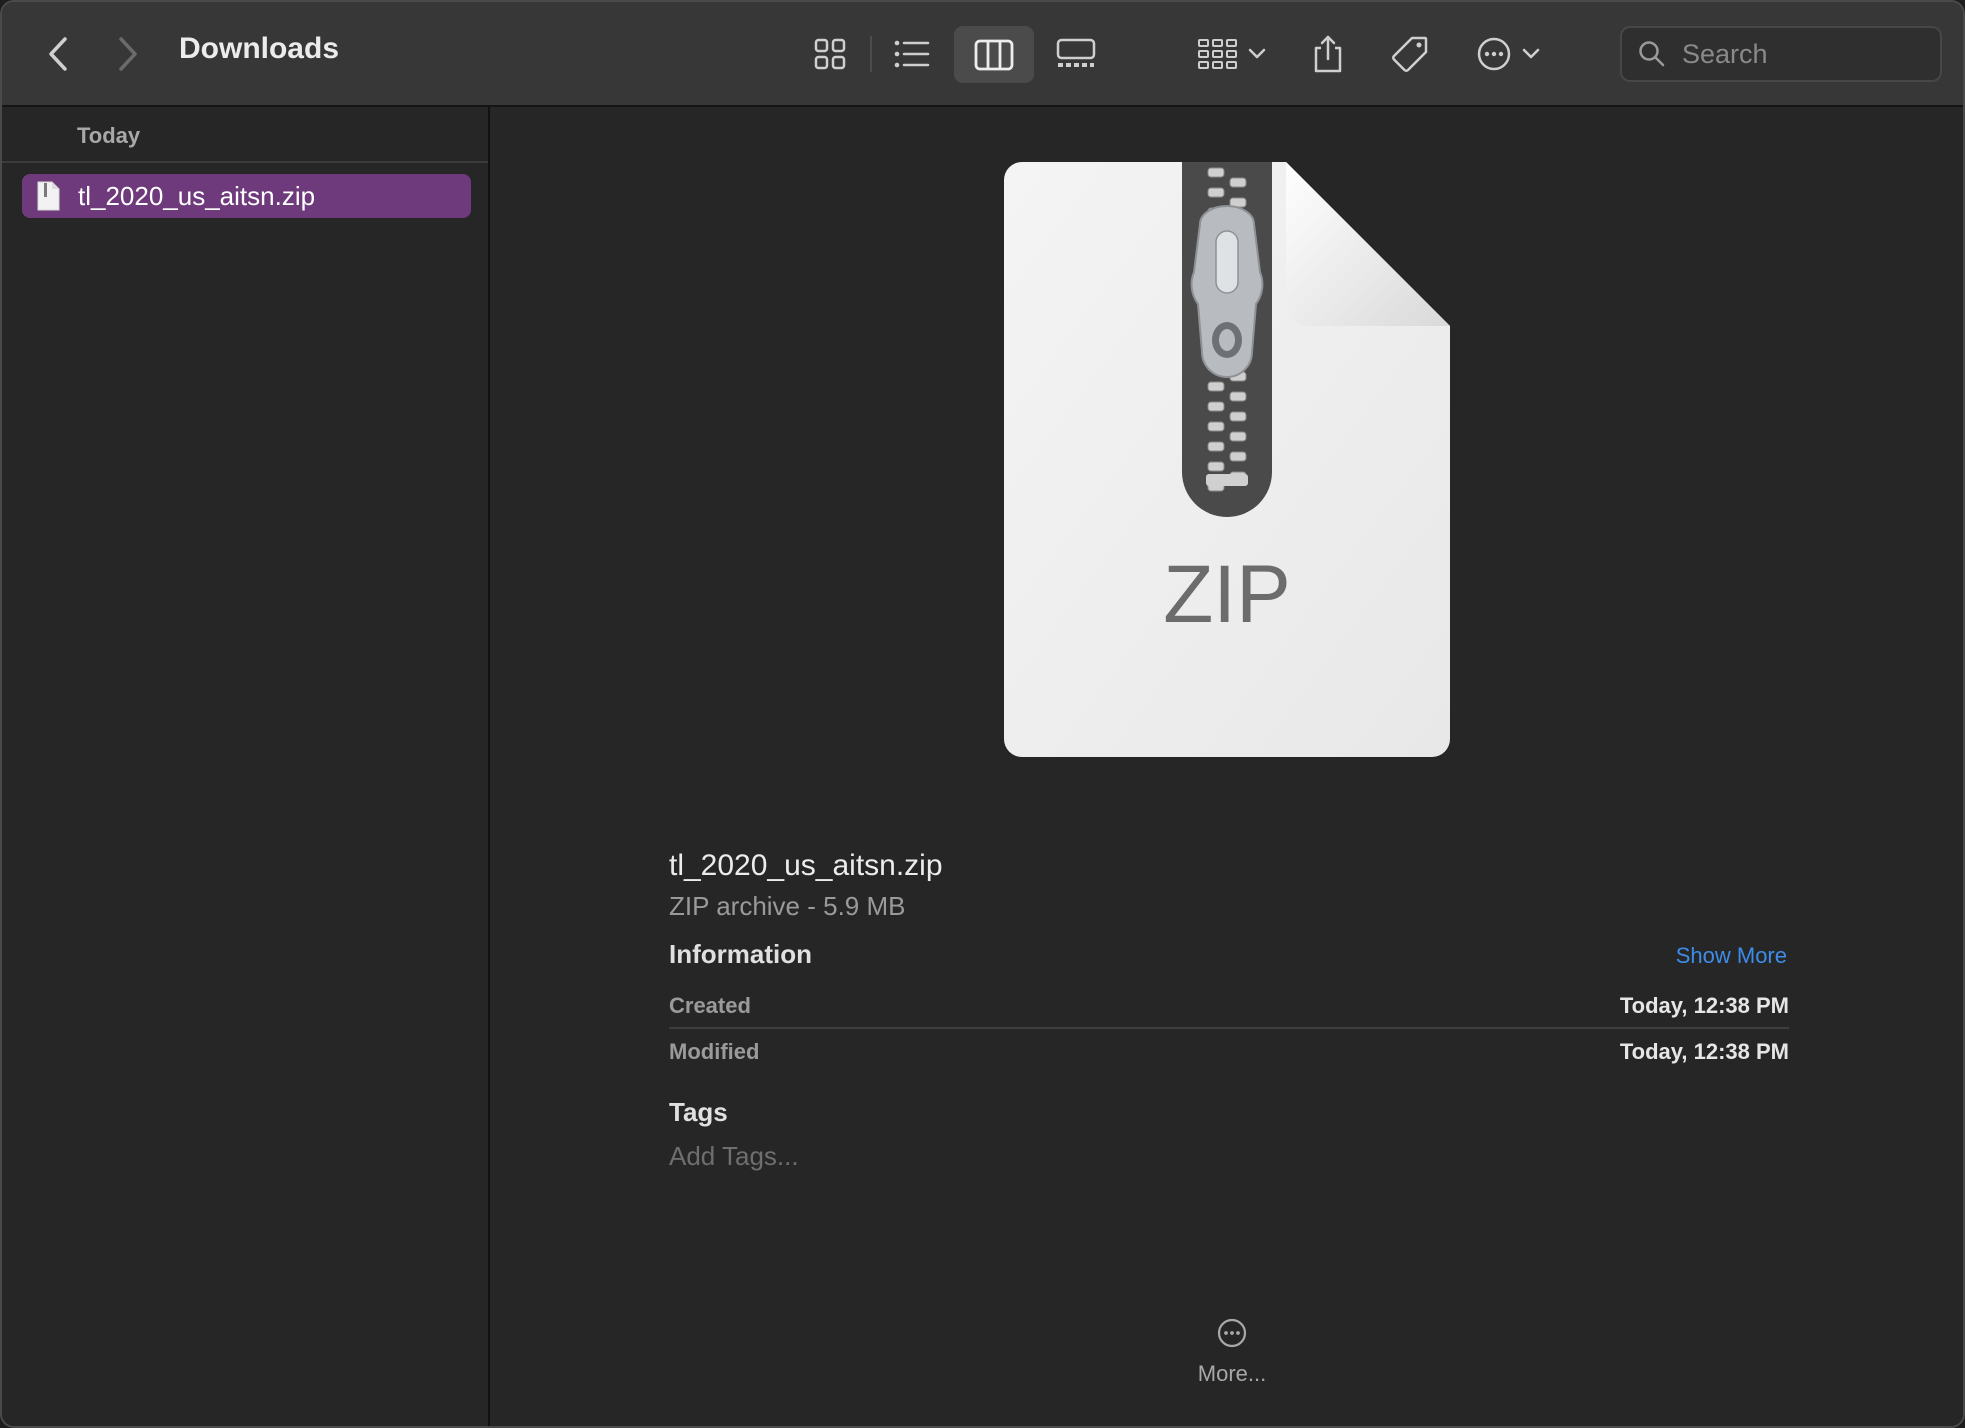 The image size is (1965, 1428). Describe the element at coordinates (1217, 54) in the screenshot. I see `group-icon` at that location.